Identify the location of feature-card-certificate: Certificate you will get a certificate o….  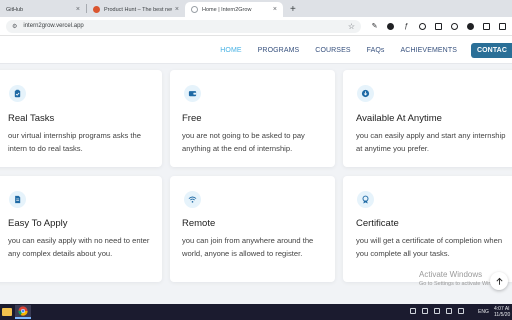
(427, 229).